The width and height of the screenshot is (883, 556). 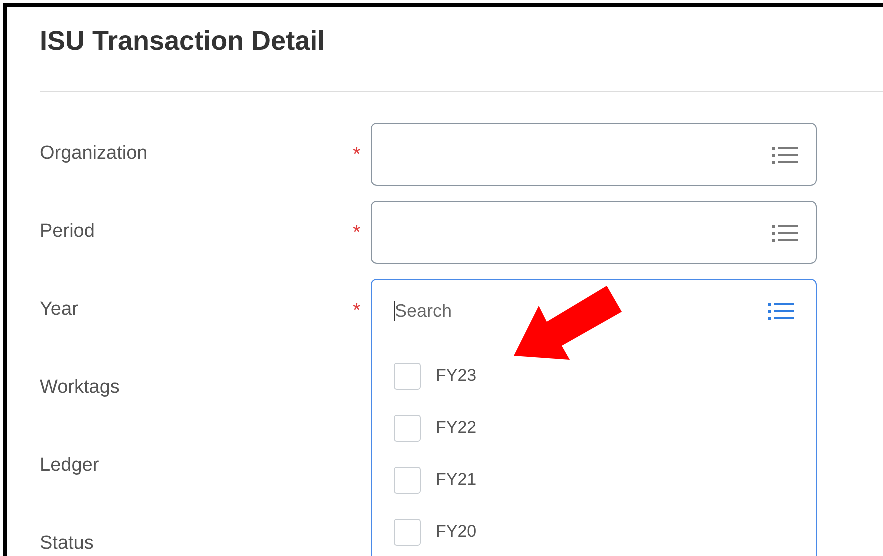 I want to click on field-label: Worktags, so click(x=80, y=388).